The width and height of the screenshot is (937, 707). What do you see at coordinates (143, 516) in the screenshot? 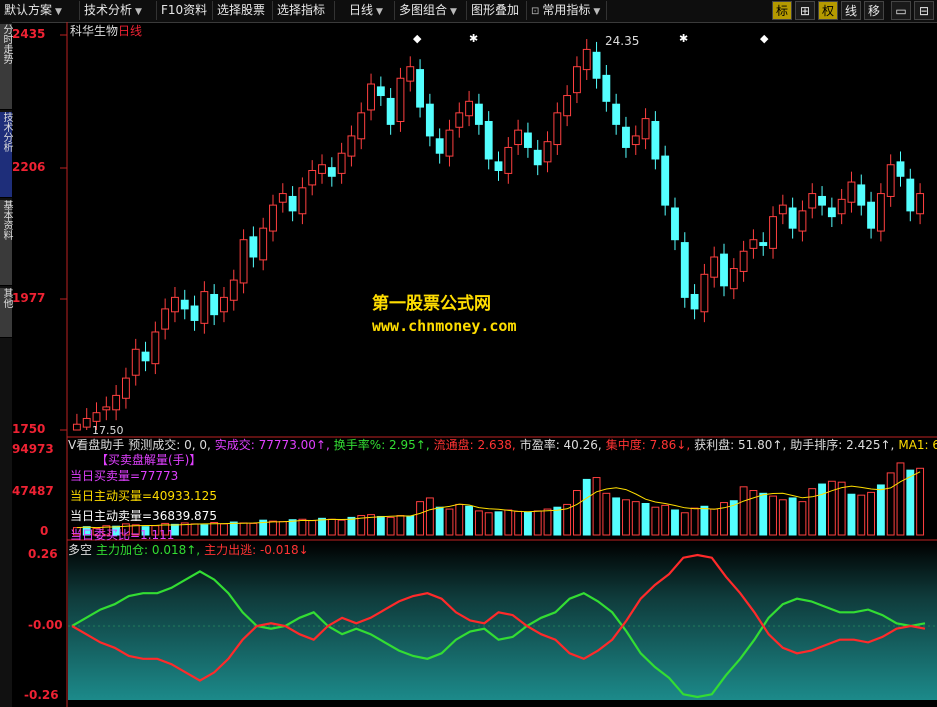
I see `vol-stat-line: 当日主动卖量=36839.875` at bounding box center [143, 516].